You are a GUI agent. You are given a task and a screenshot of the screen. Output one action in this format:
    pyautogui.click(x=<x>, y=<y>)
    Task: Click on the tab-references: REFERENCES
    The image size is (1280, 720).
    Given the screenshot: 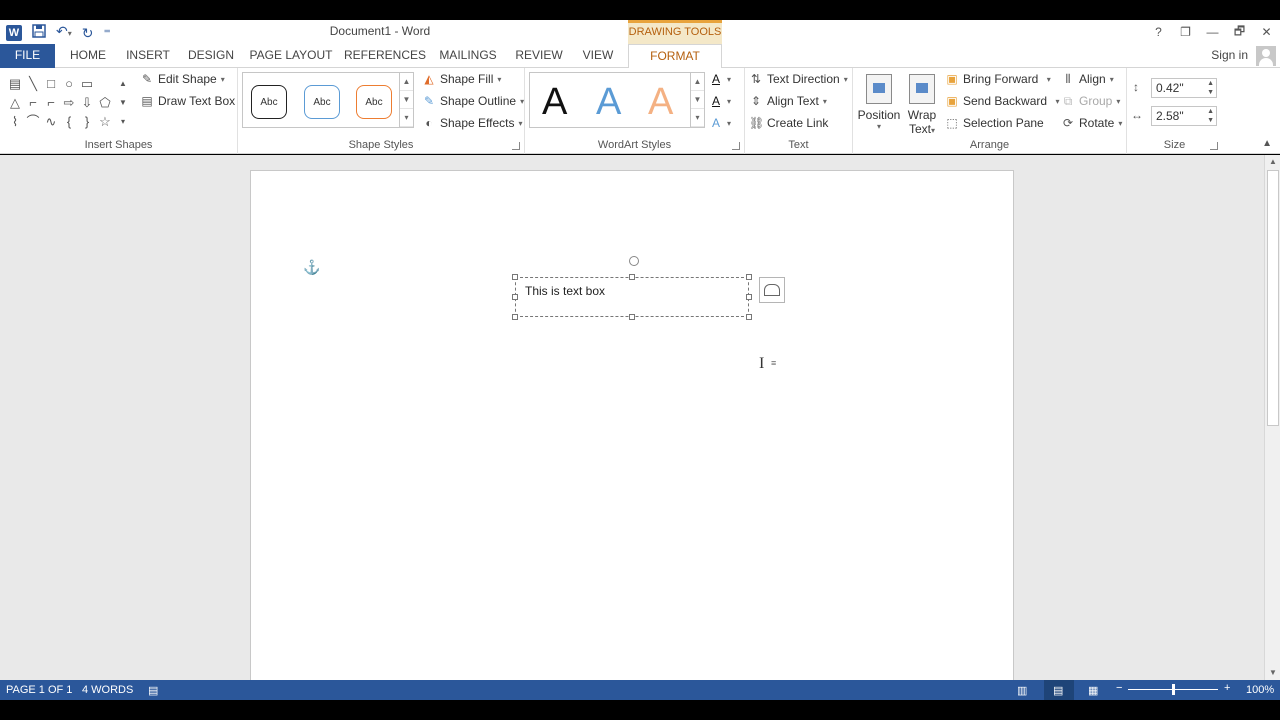 What is the action you would take?
    pyautogui.click(x=385, y=56)
    